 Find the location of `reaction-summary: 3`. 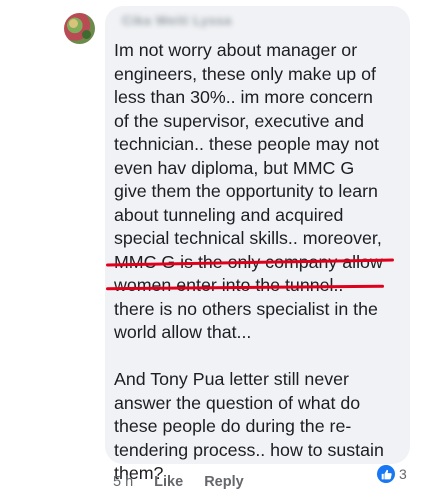

reaction-summary: 3 is located at coordinates (392, 474).